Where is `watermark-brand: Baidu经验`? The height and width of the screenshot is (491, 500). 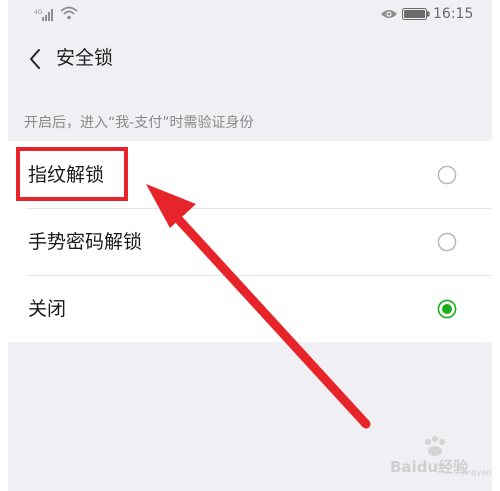 watermark-brand: Baidu经验 is located at coordinates (429, 467).